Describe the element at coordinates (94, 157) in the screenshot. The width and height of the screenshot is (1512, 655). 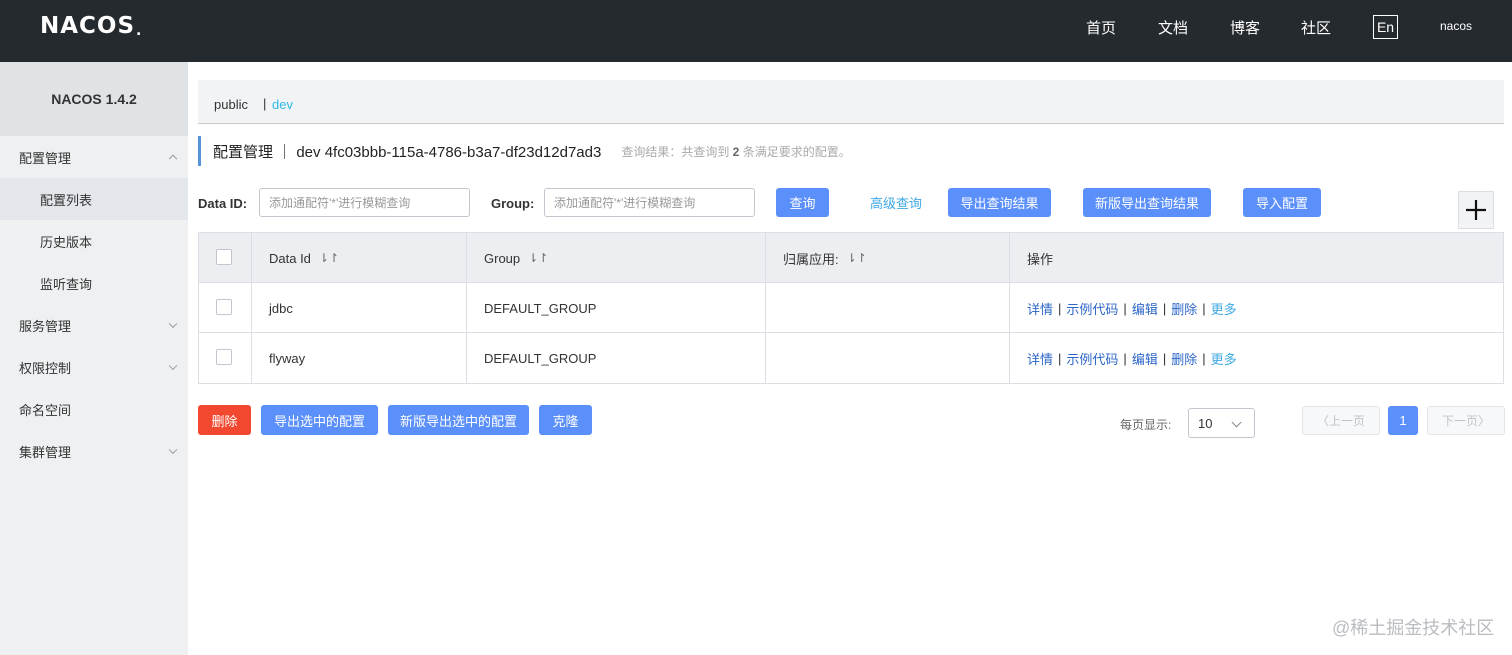
I see `sidebar-item-config-management: 配置管理` at that location.